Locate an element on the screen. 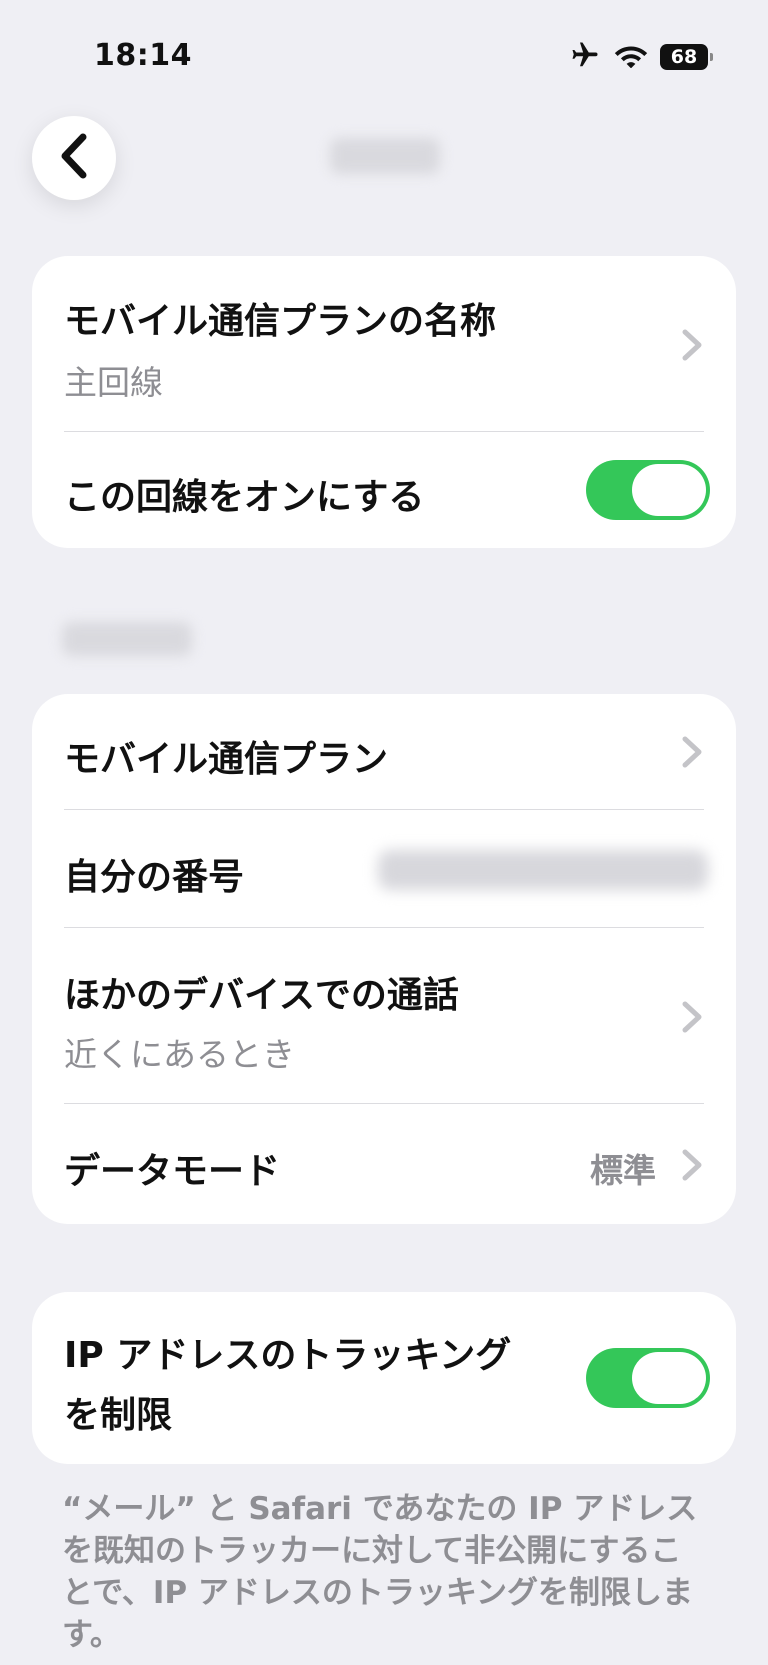 Image resolution: width=768 pixels, height=1665 pixels. line-on-toggle is located at coordinates (648, 490).